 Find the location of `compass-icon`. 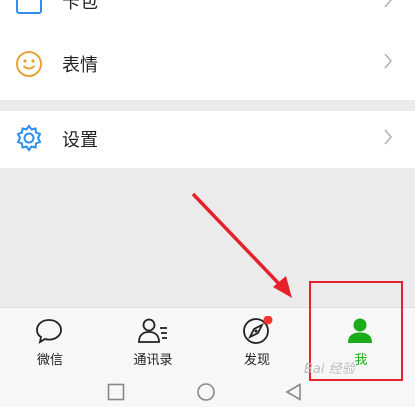

compass-icon is located at coordinates (257, 332).